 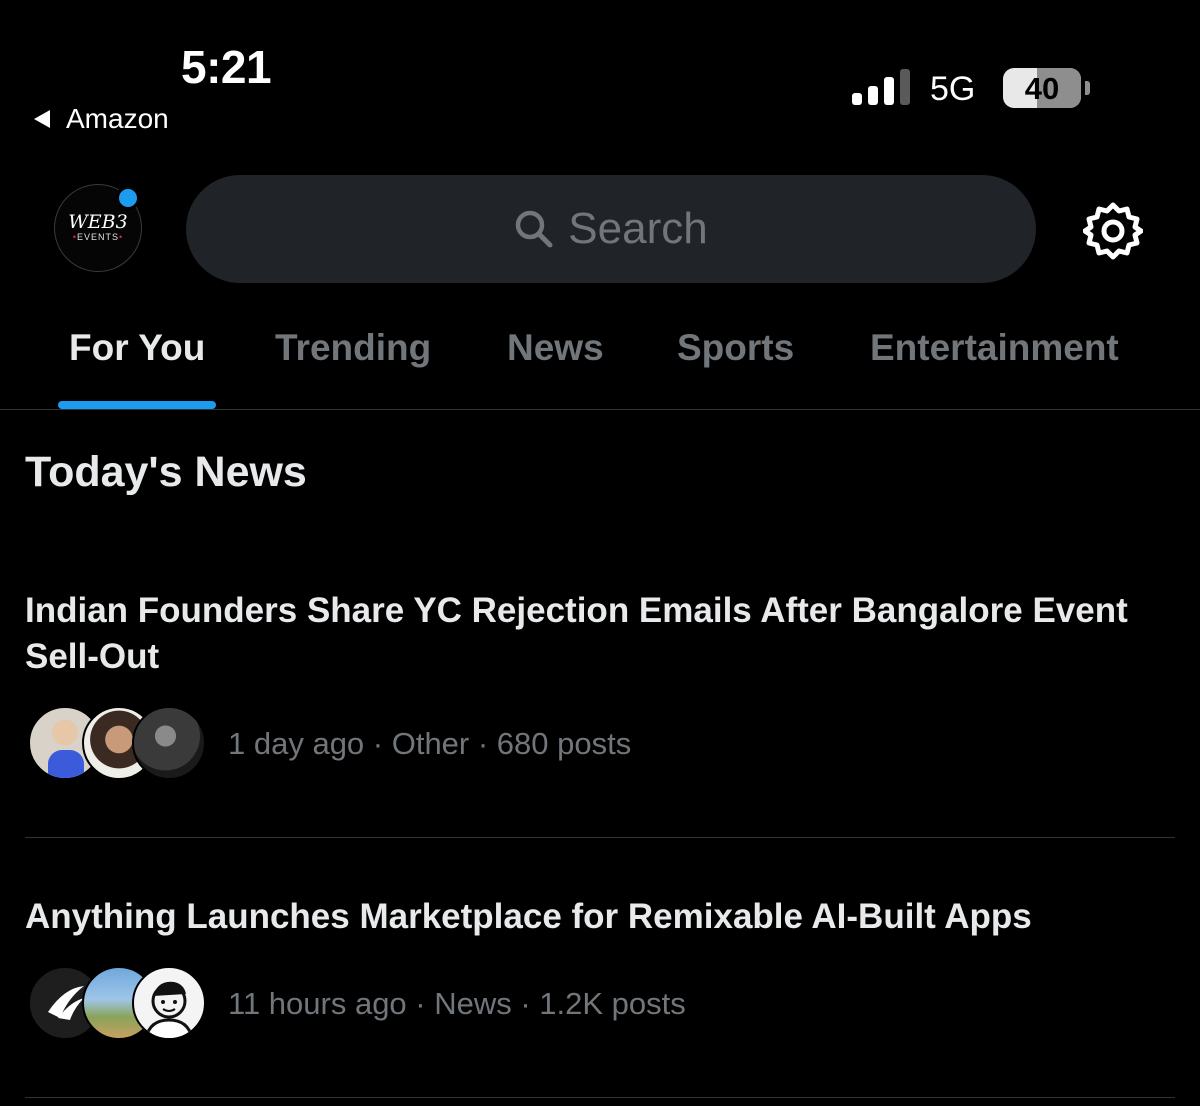 I want to click on active-tab-indicator, so click(x=137, y=405).